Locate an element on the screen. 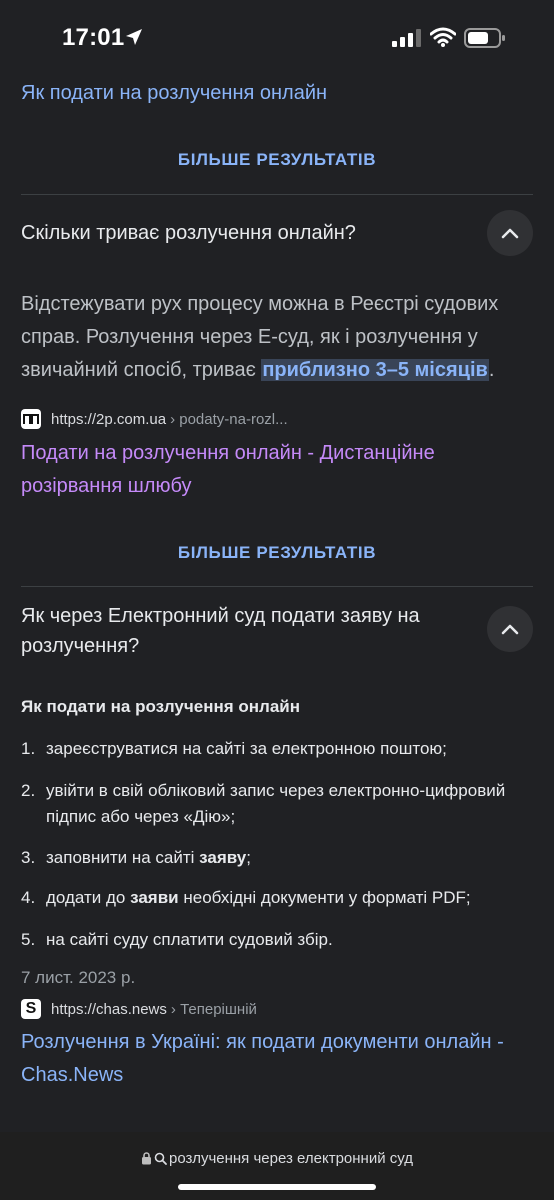  location-arrow-icon is located at coordinates (134, 37).